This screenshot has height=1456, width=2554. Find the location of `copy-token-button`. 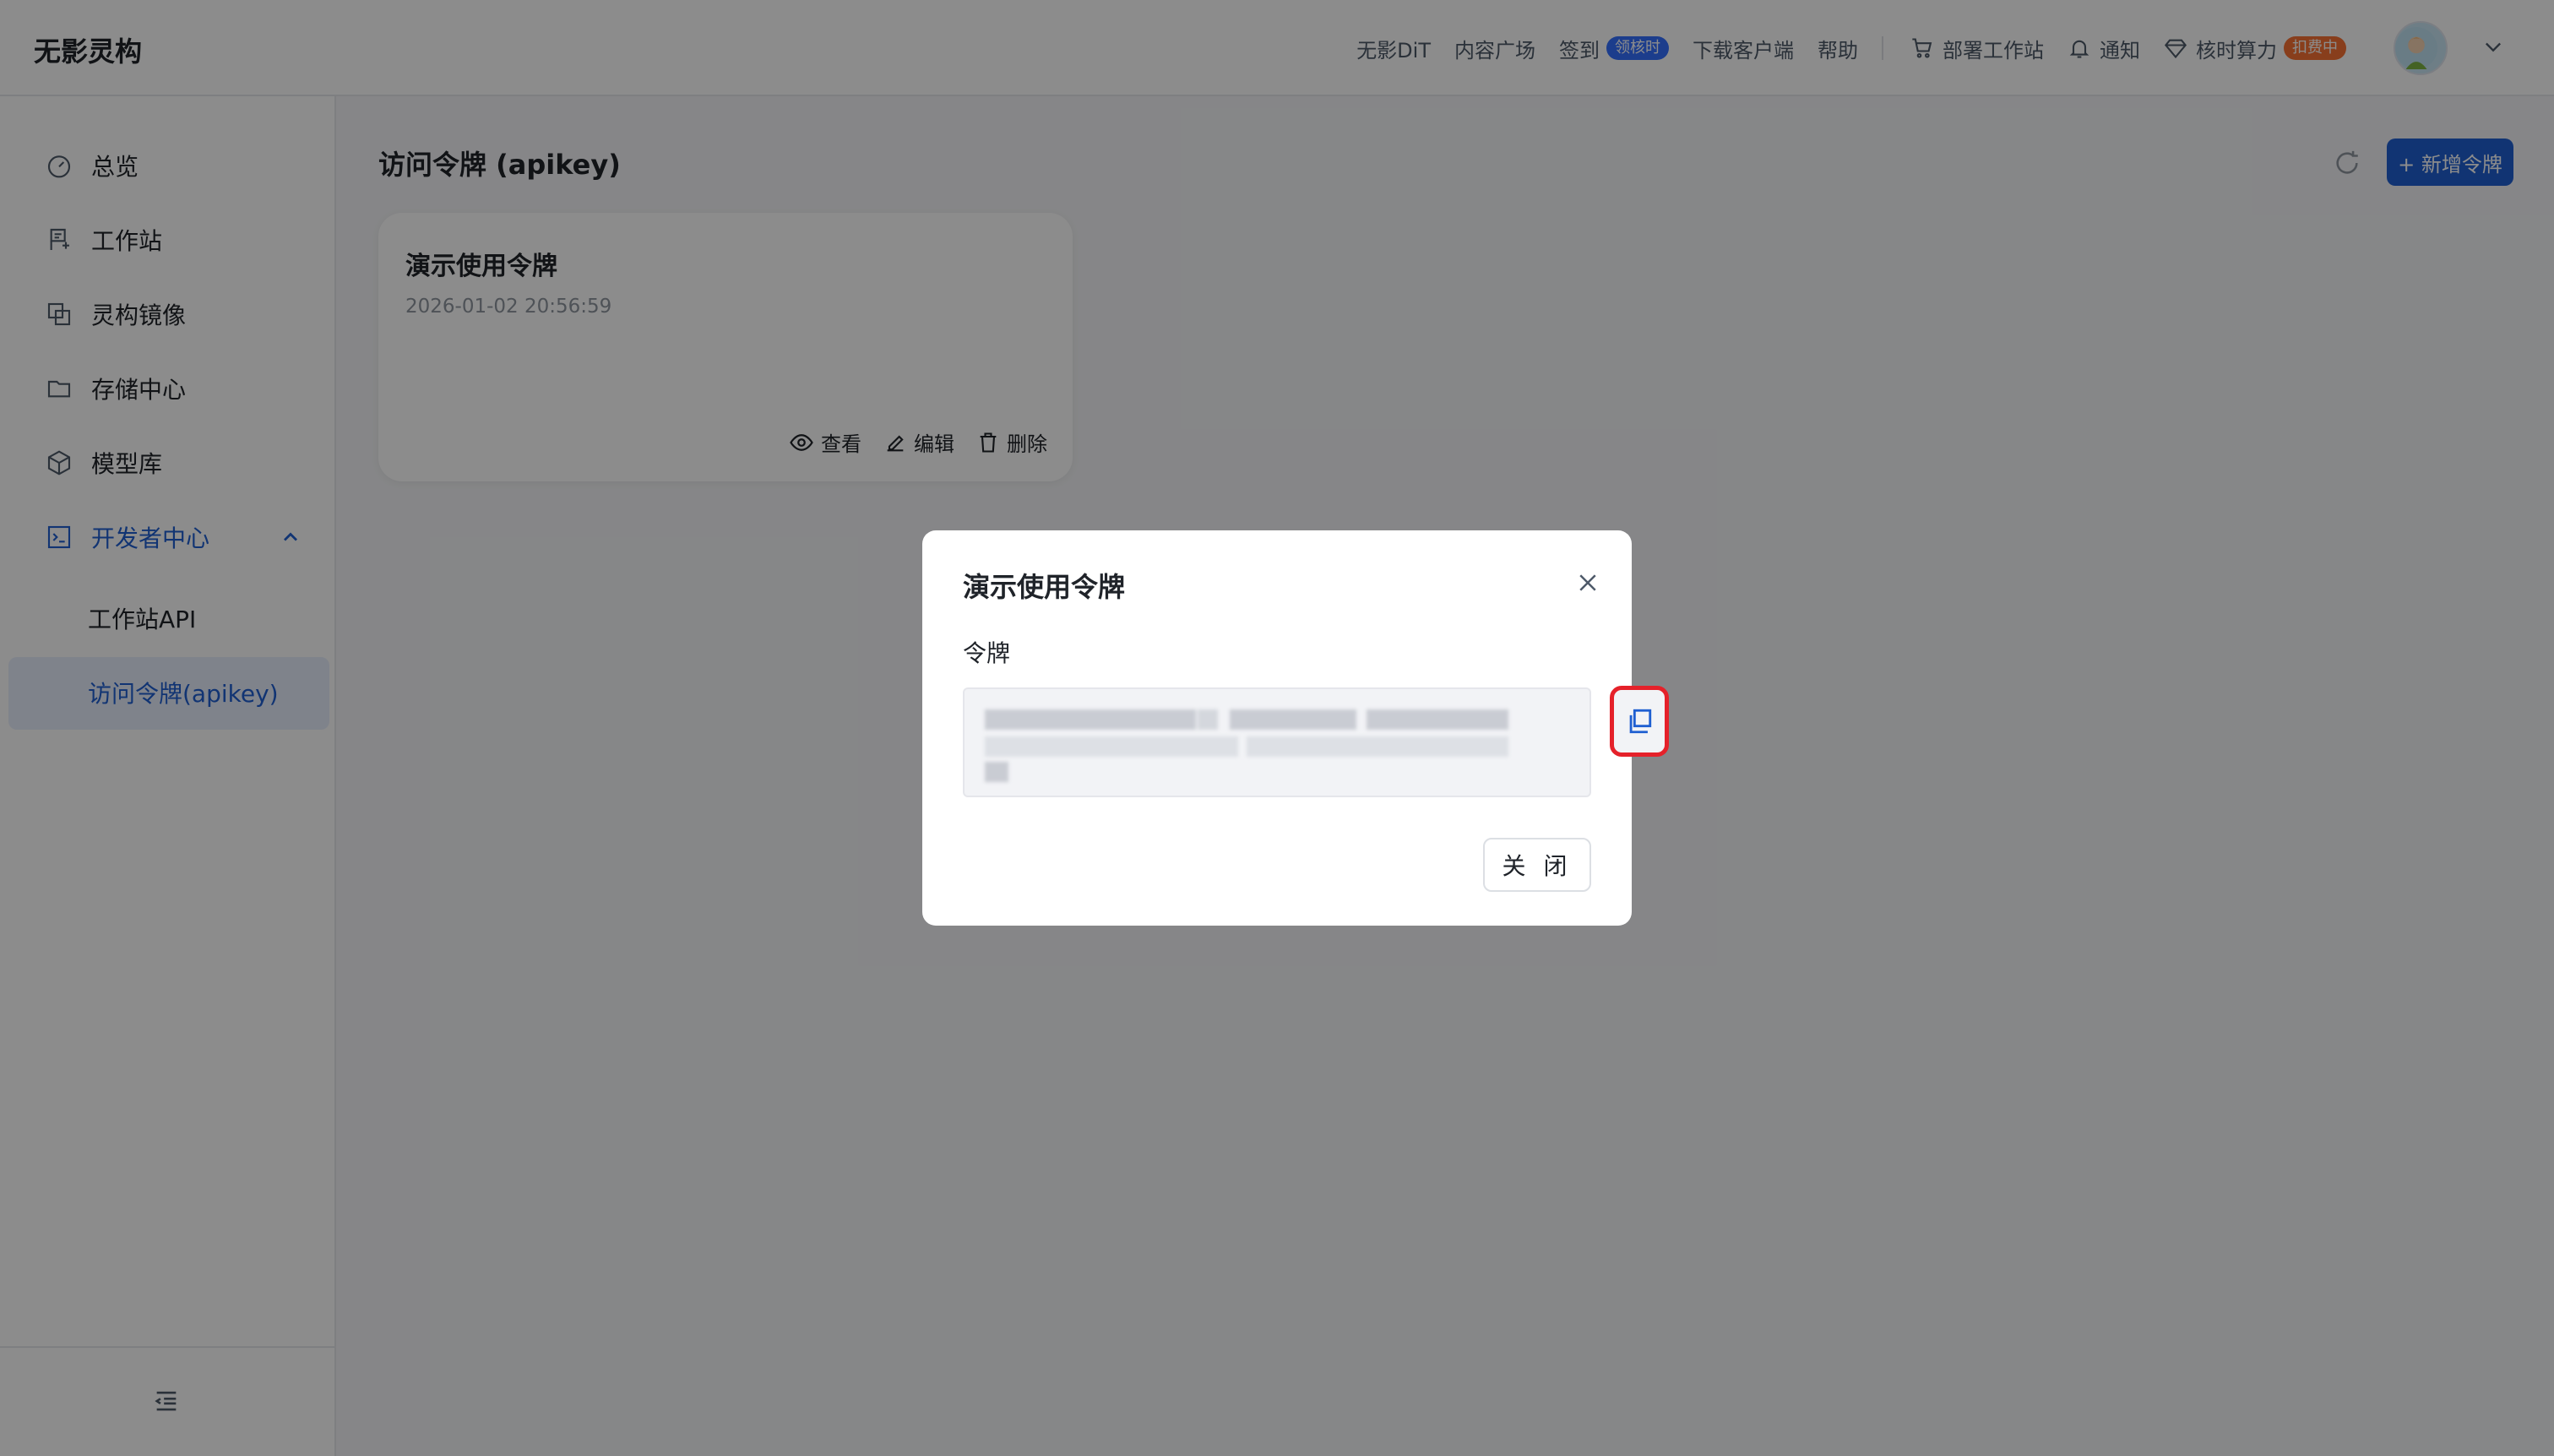

copy-token-button is located at coordinates (1639, 721).